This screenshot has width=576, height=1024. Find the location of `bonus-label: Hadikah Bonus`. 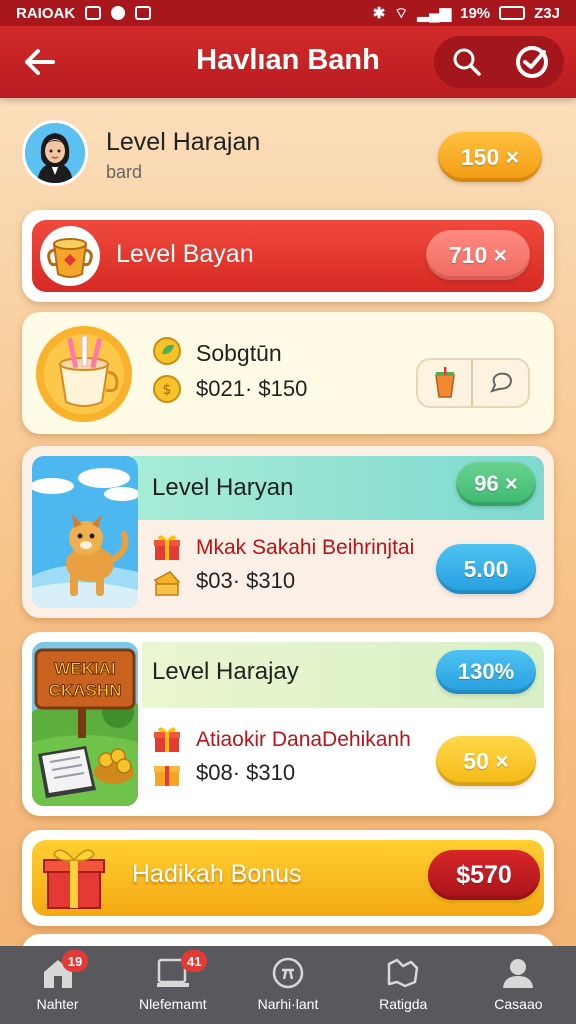

bonus-label: Hadikah Bonus is located at coordinates (217, 874).